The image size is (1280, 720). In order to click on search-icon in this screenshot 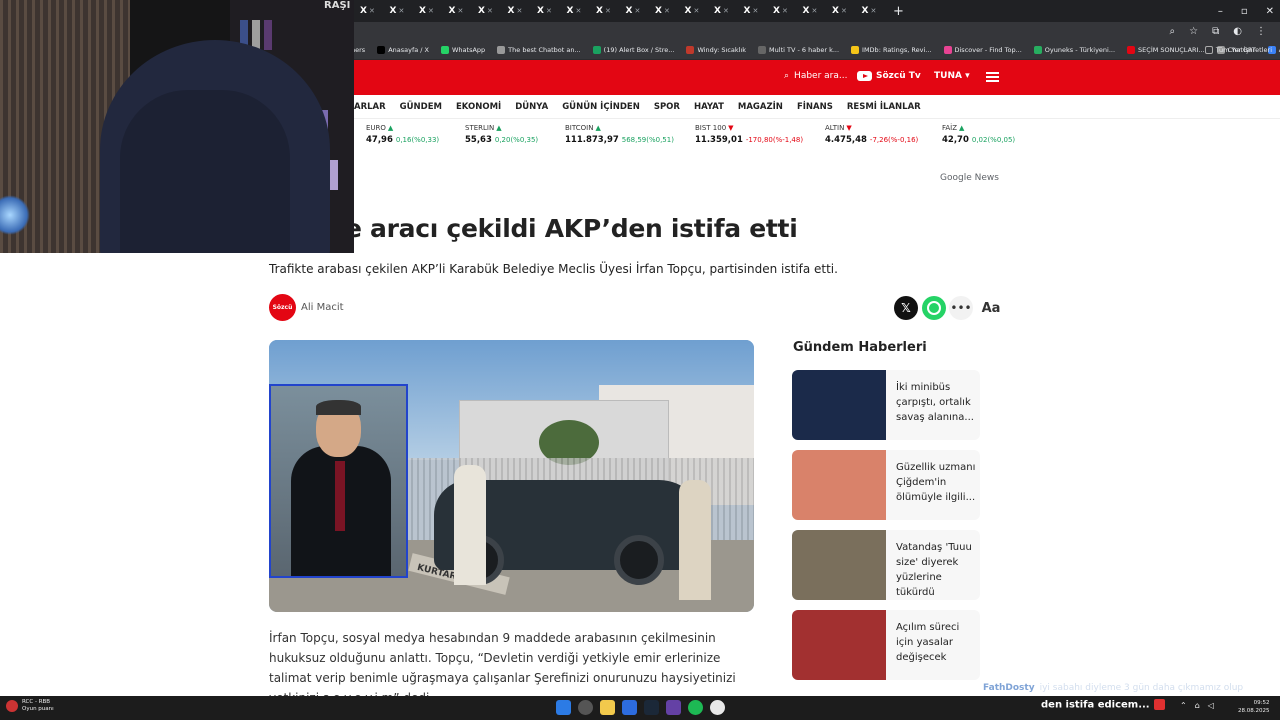, I will do `click(585, 707)`.